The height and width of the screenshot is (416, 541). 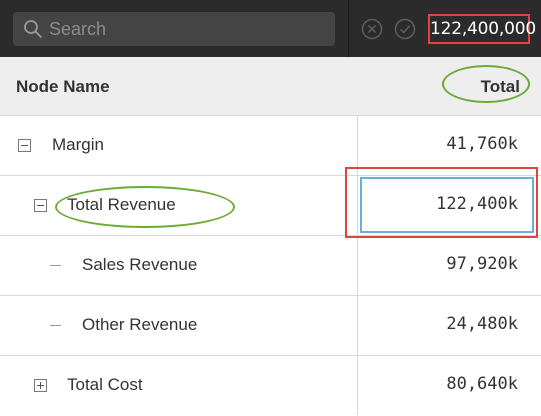 What do you see at coordinates (189, 29) in the screenshot?
I see `search-input` at bounding box center [189, 29].